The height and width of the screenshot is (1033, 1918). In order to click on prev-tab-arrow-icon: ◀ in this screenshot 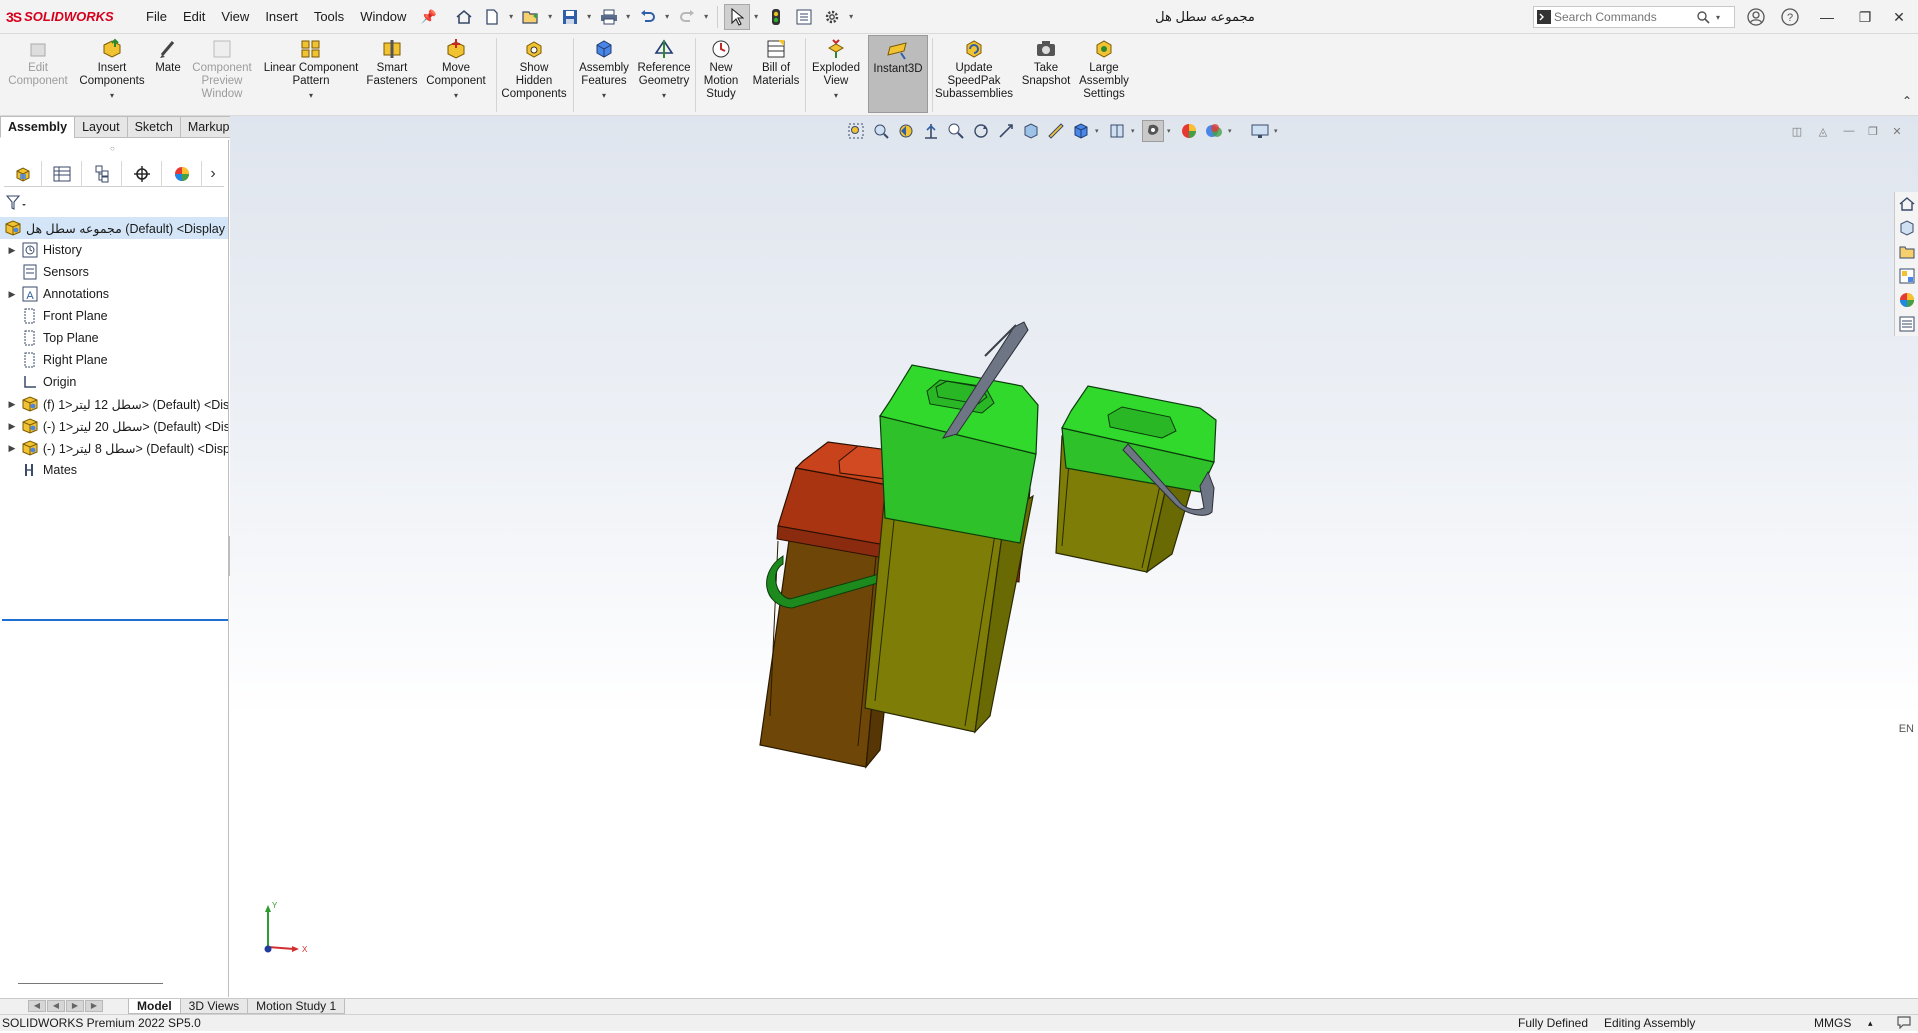, I will do `click(56, 1005)`.